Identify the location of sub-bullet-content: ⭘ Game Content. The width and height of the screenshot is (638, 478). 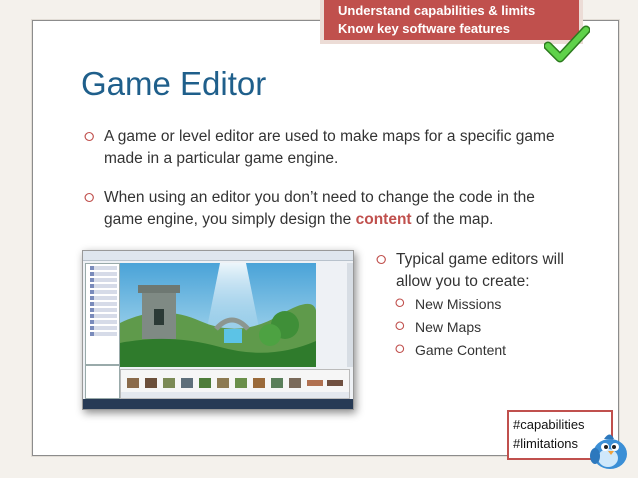
(451, 350).